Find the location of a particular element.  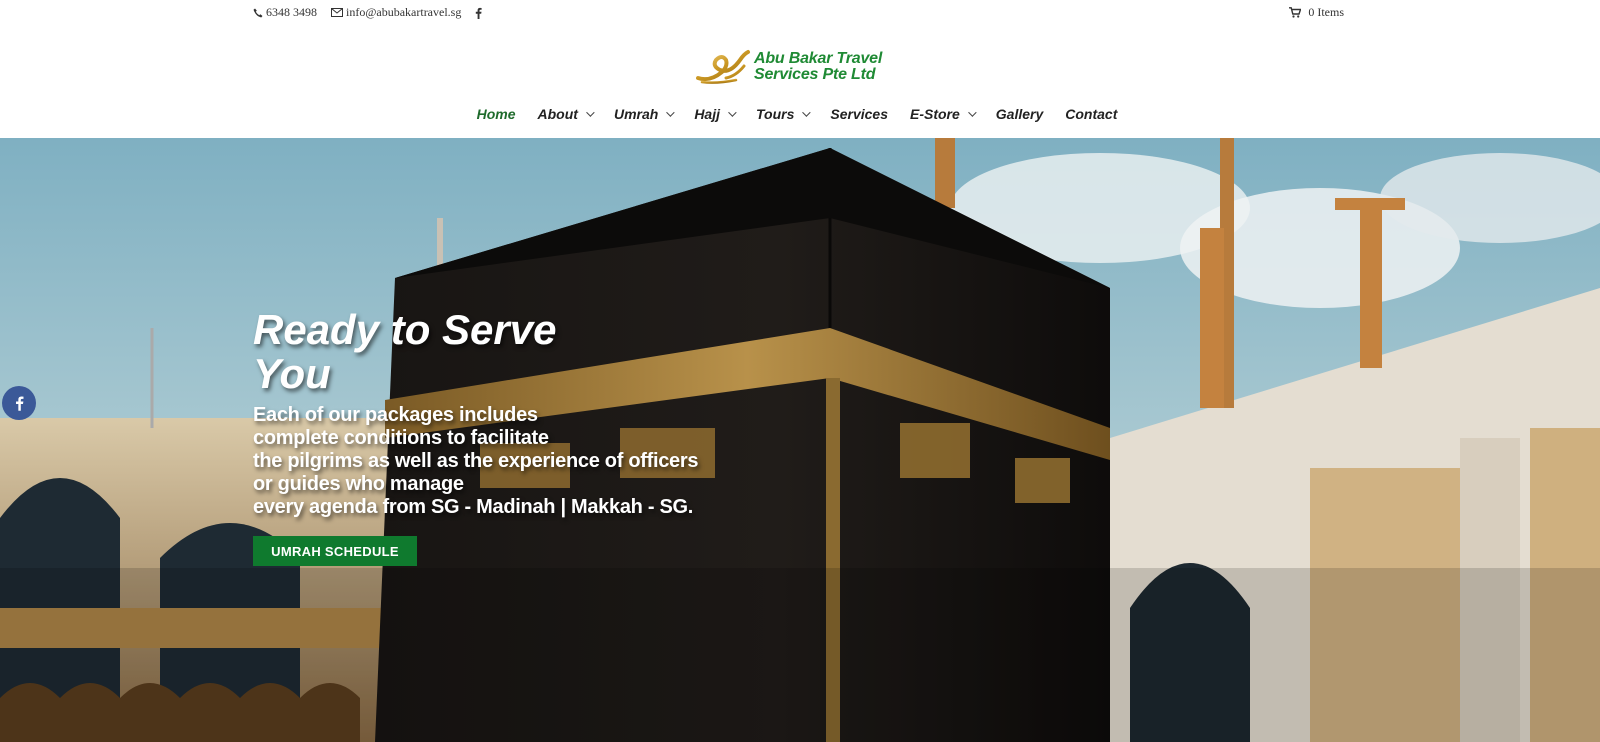

email-link: info@abubakartravel.sg is located at coordinates (396, 12).